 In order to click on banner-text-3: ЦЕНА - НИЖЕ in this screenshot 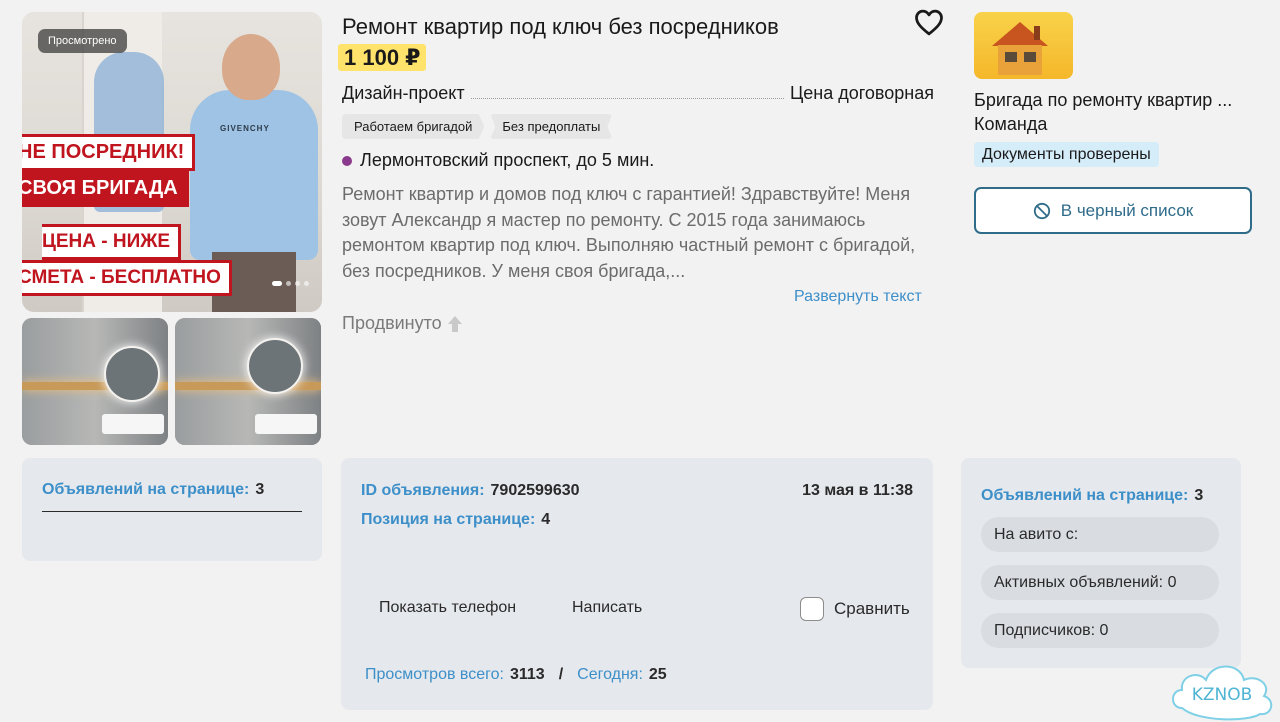, I will do `click(112, 242)`.